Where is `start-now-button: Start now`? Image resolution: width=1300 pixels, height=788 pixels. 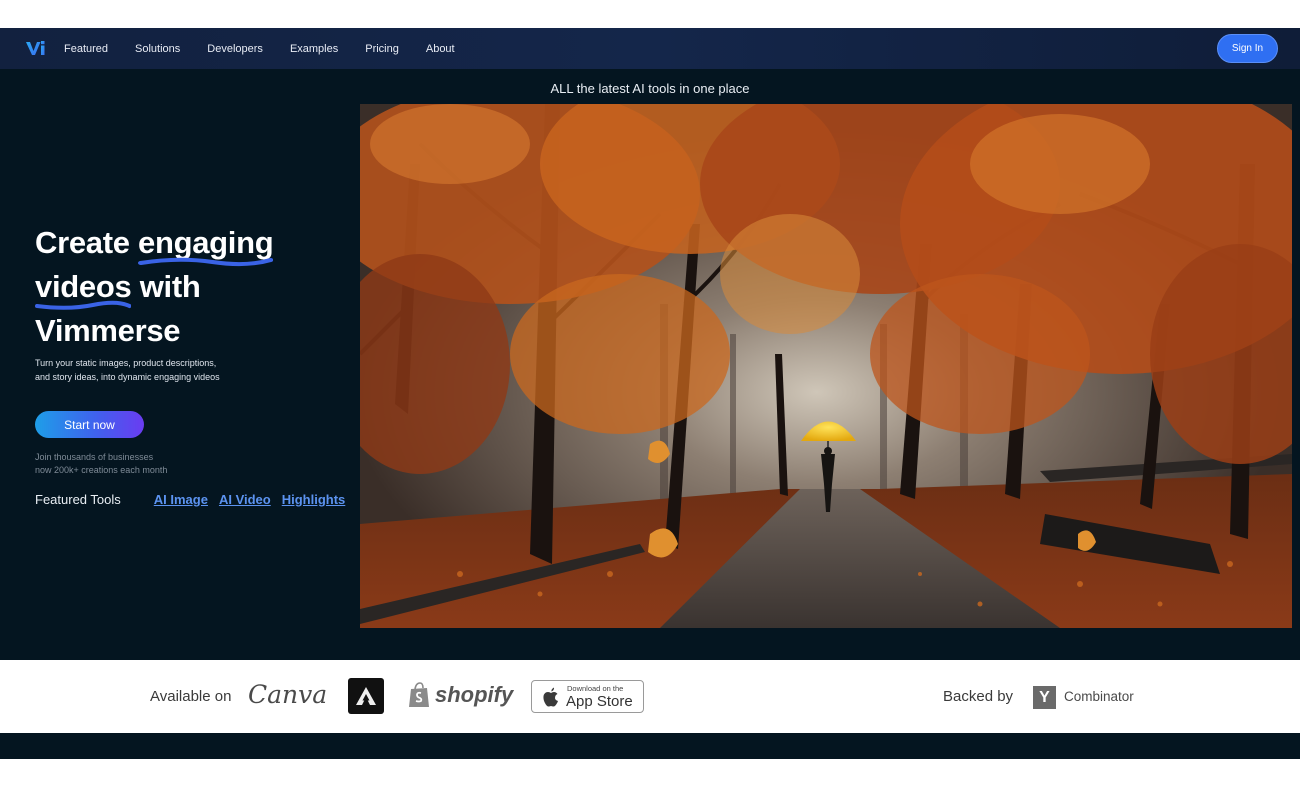 start-now-button: Start now is located at coordinates (89, 424).